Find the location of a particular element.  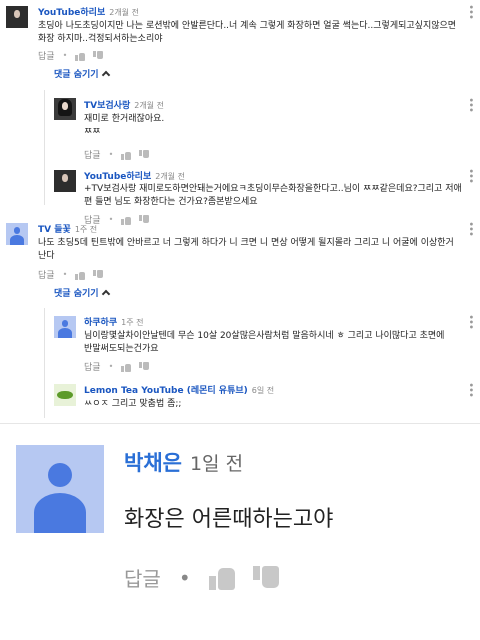

author-name: TV 들꽃 is located at coordinates (54, 230).